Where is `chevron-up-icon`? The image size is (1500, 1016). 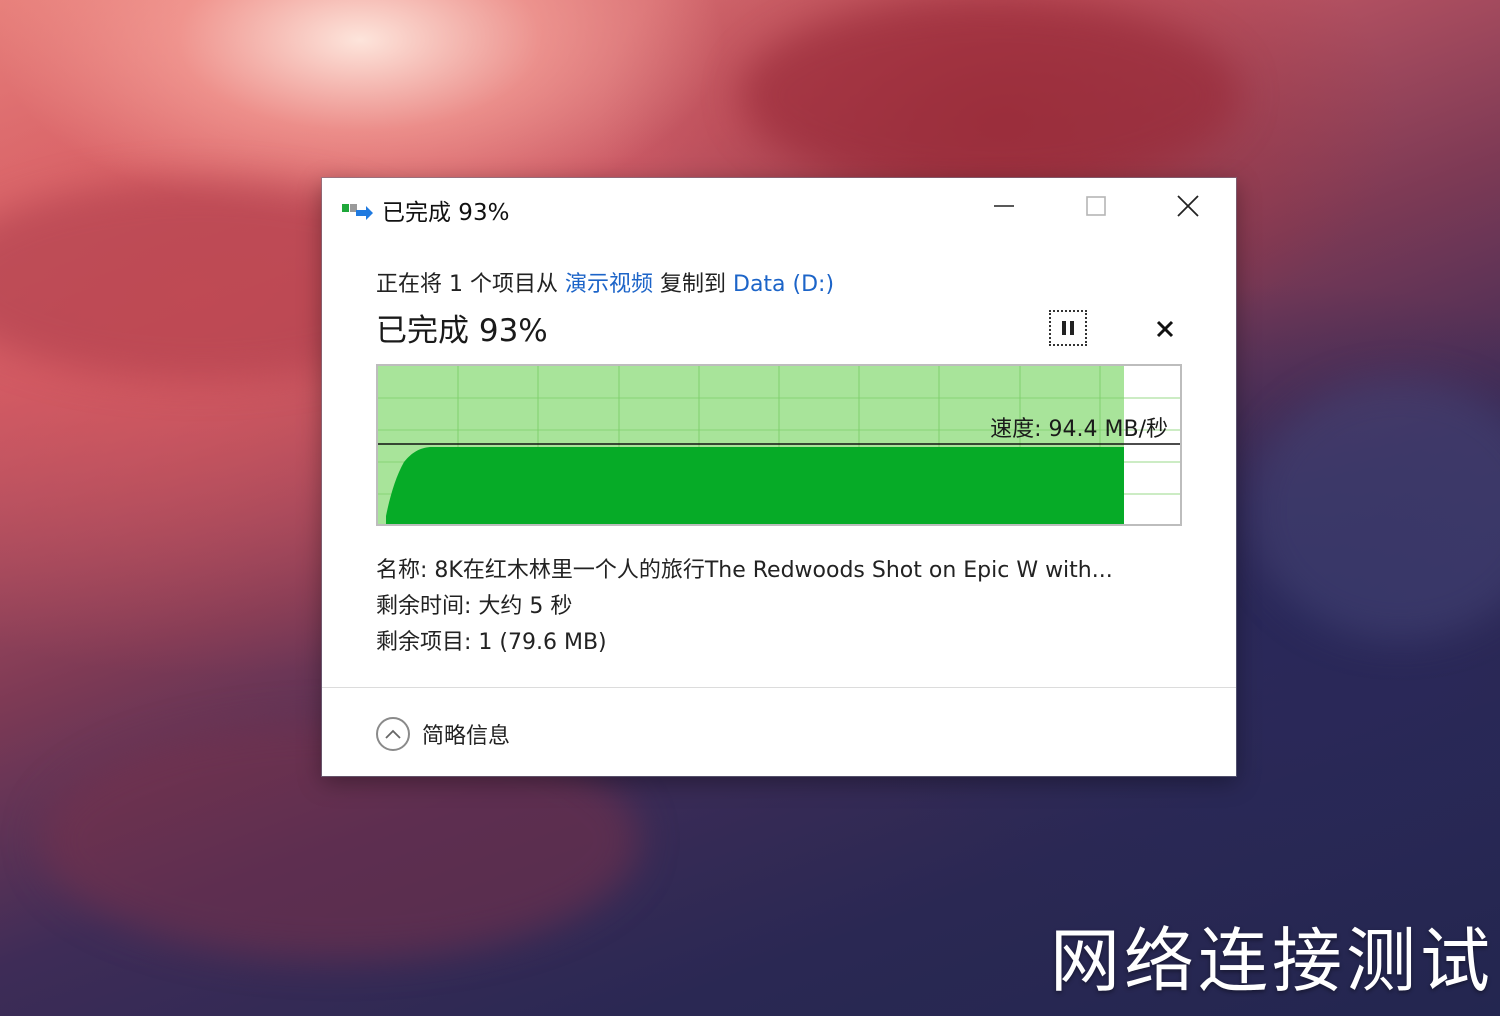
chevron-up-icon is located at coordinates (393, 734).